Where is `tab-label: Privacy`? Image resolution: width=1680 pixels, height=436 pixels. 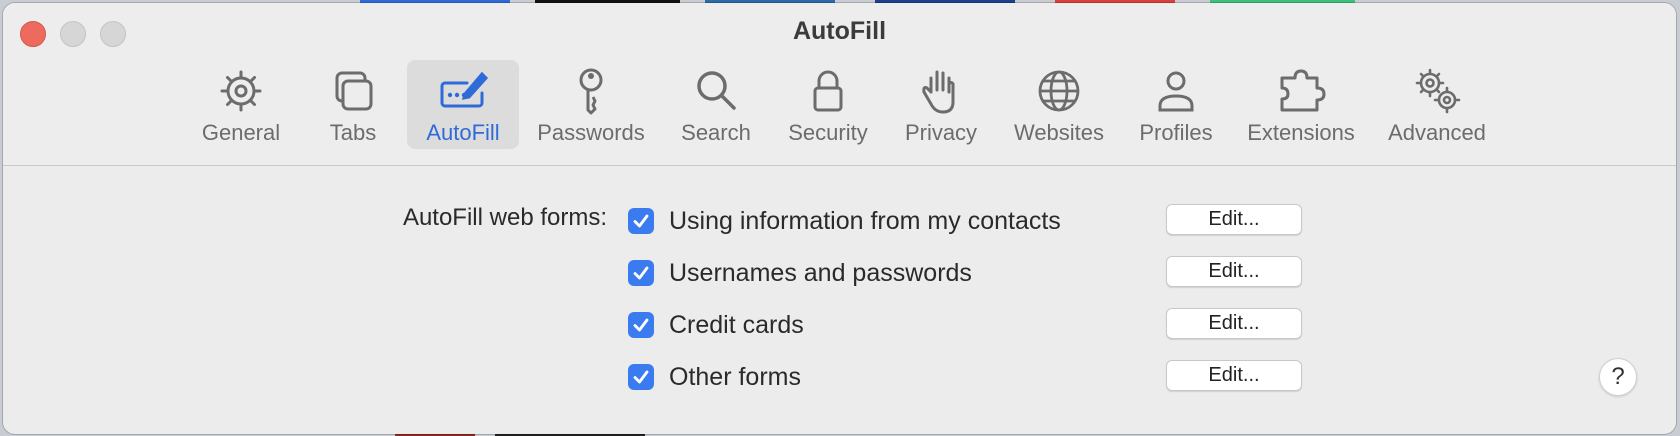 tab-label: Privacy is located at coordinates (941, 132).